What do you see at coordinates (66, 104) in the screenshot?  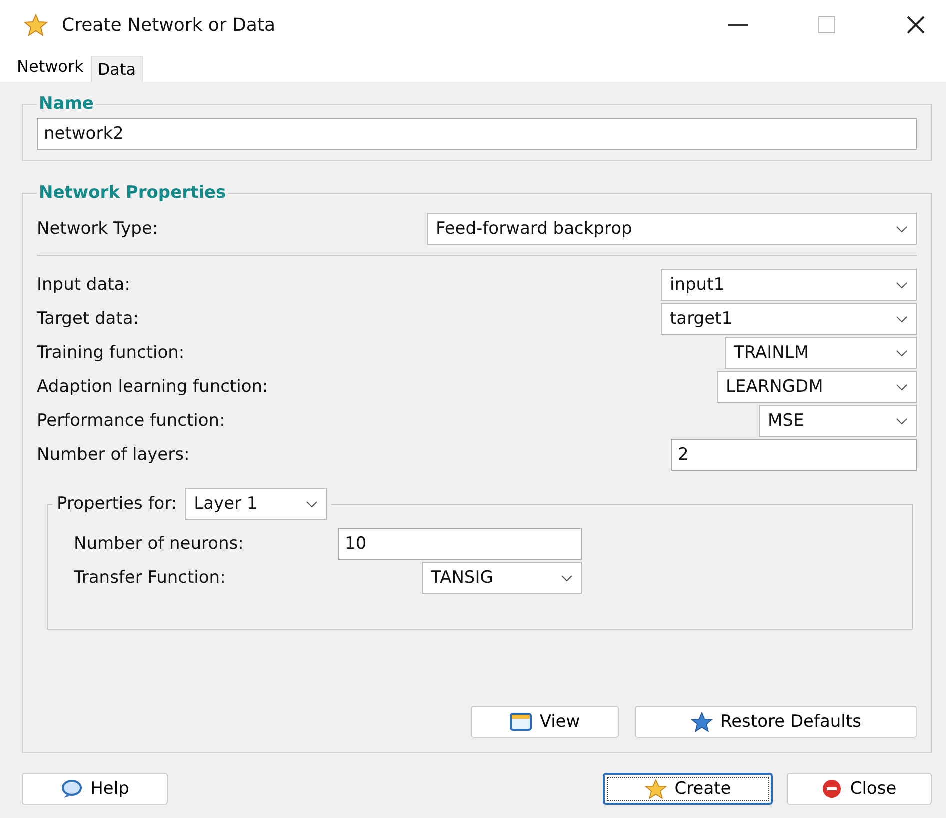 I see `group-title: Name` at bounding box center [66, 104].